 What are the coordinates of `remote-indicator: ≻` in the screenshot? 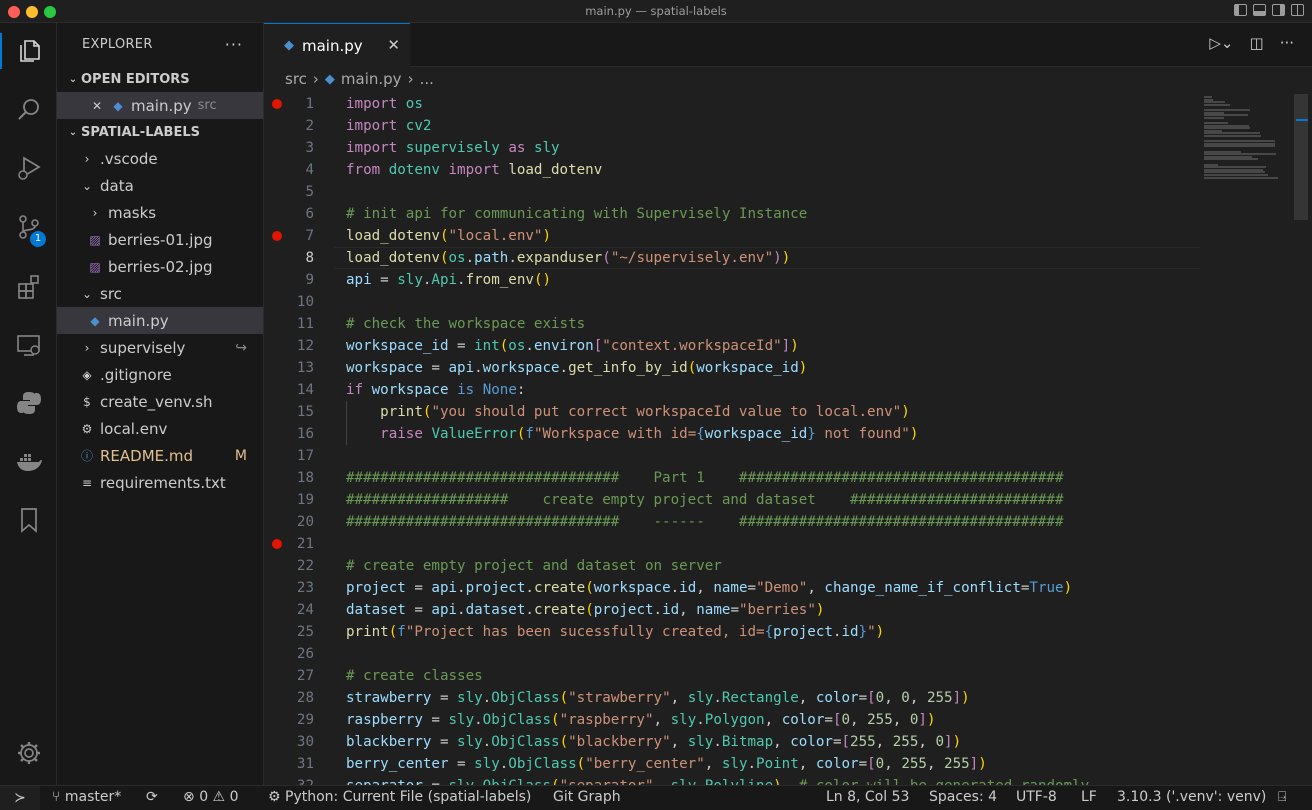 It's located at (20, 798).